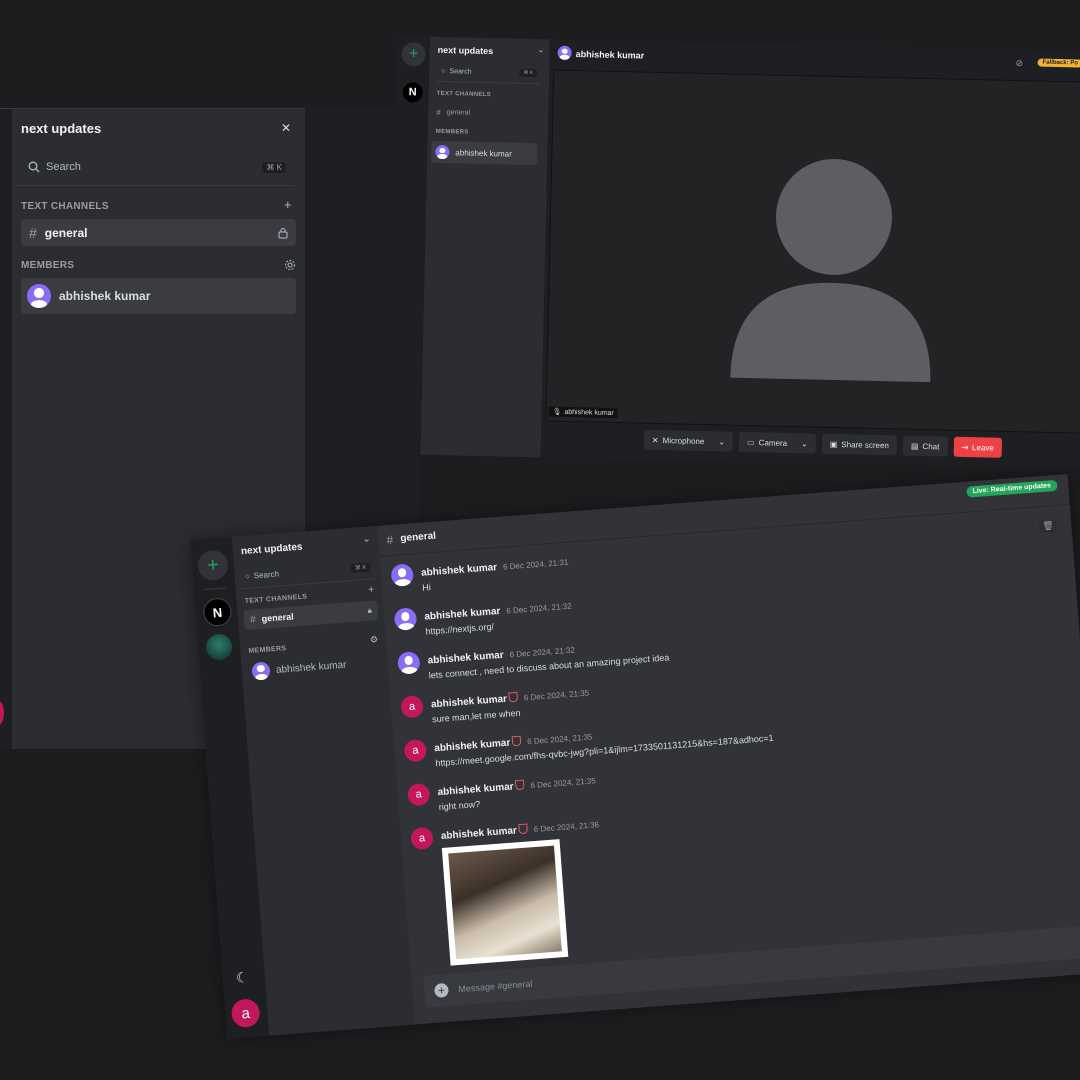  Describe the element at coordinates (374, 640) in the screenshot. I see `gear-icon: ⚙` at that location.